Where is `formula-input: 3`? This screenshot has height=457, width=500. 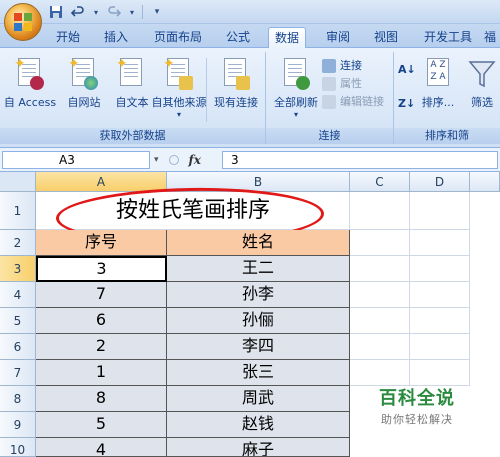
formula-input: 3 is located at coordinates (360, 160).